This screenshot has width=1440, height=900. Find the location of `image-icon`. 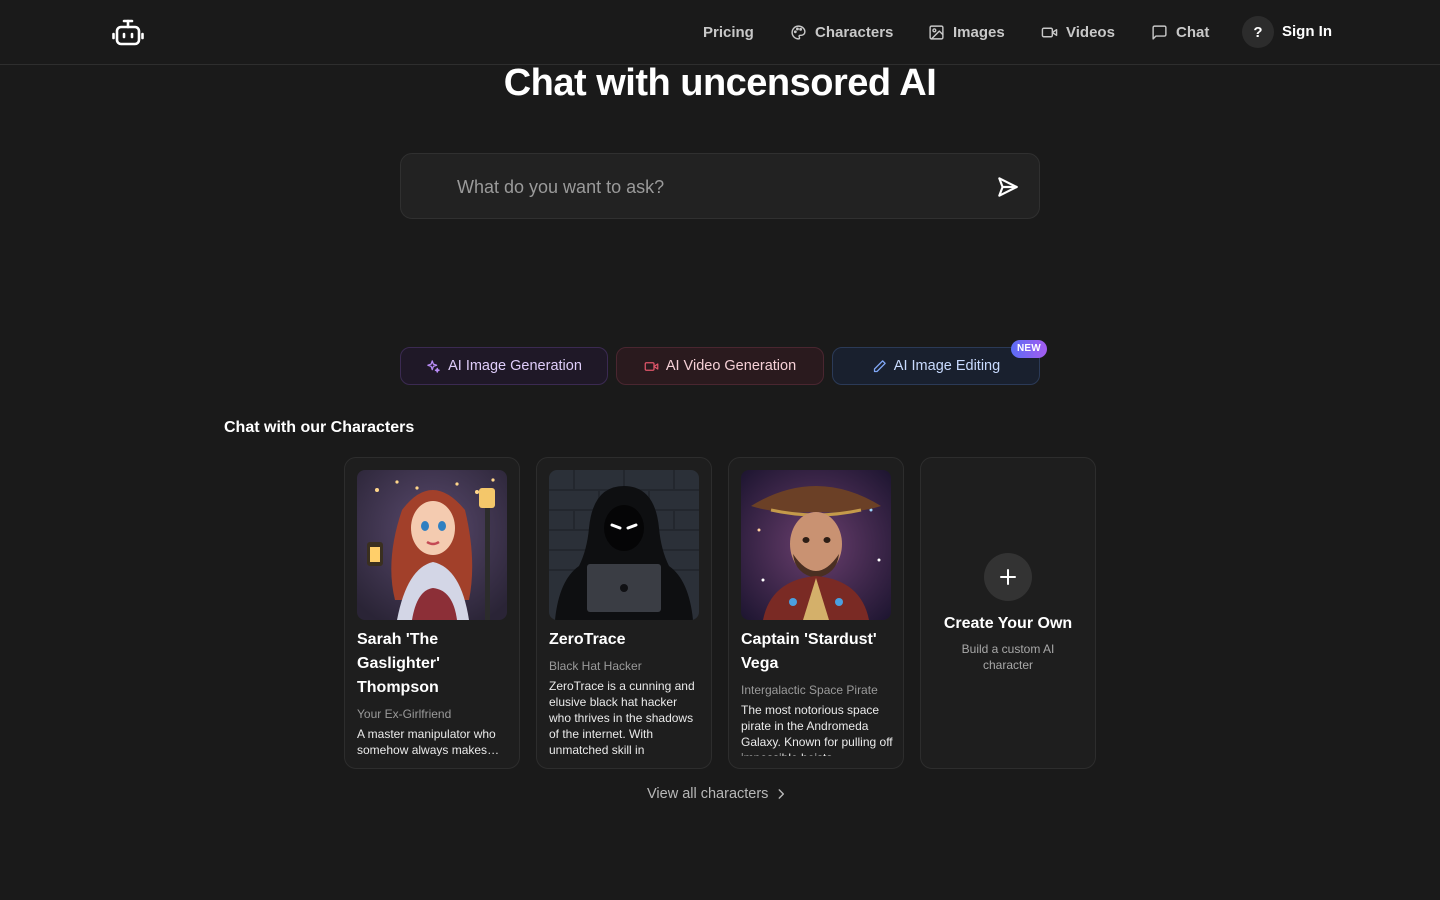

image-icon is located at coordinates (936, 32).